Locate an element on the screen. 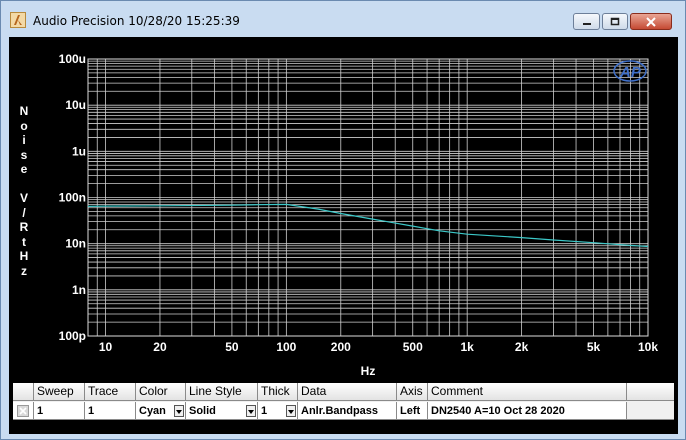 The image size is (686, 440). legend-header-sweep: Sweep is located at coordinates (59, 392).